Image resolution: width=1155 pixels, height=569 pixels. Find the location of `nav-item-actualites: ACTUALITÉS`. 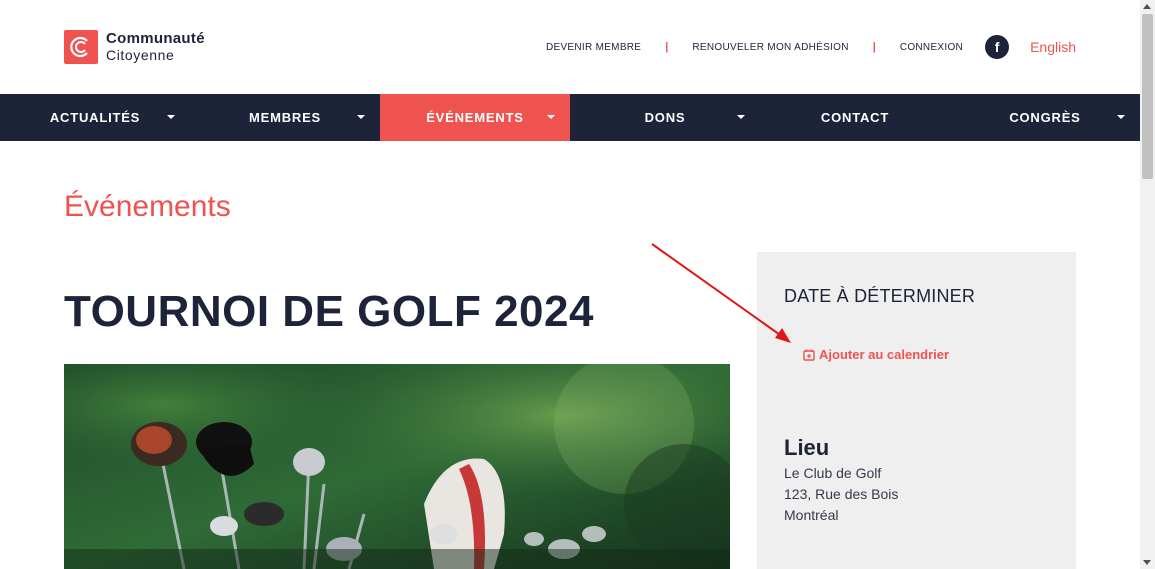

nav-item-actualites: ACTUALITÉS is located at coordinates (95, 117).